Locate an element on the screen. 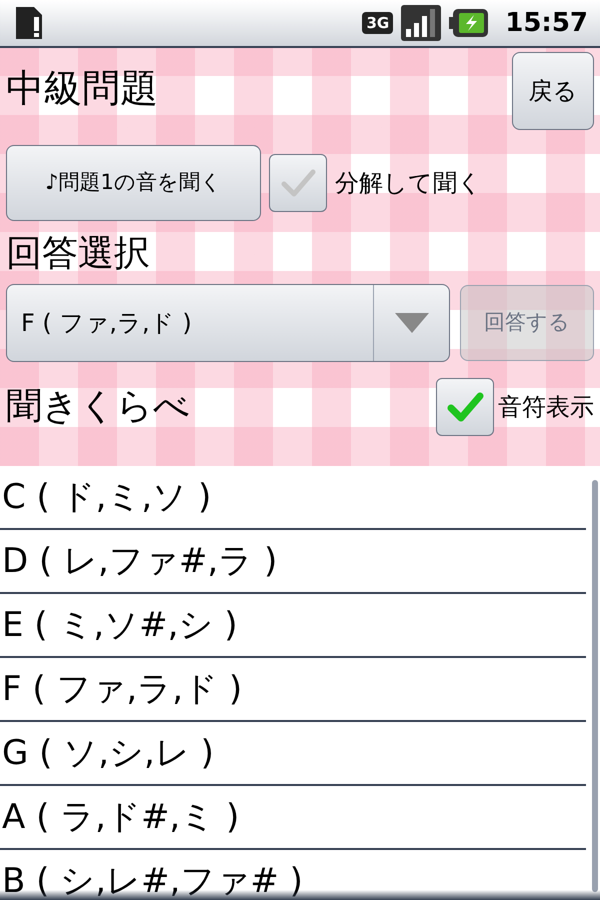  chord-list-item: B ( シ,レ#,ファ# ) is located at coordinates (293, 875).